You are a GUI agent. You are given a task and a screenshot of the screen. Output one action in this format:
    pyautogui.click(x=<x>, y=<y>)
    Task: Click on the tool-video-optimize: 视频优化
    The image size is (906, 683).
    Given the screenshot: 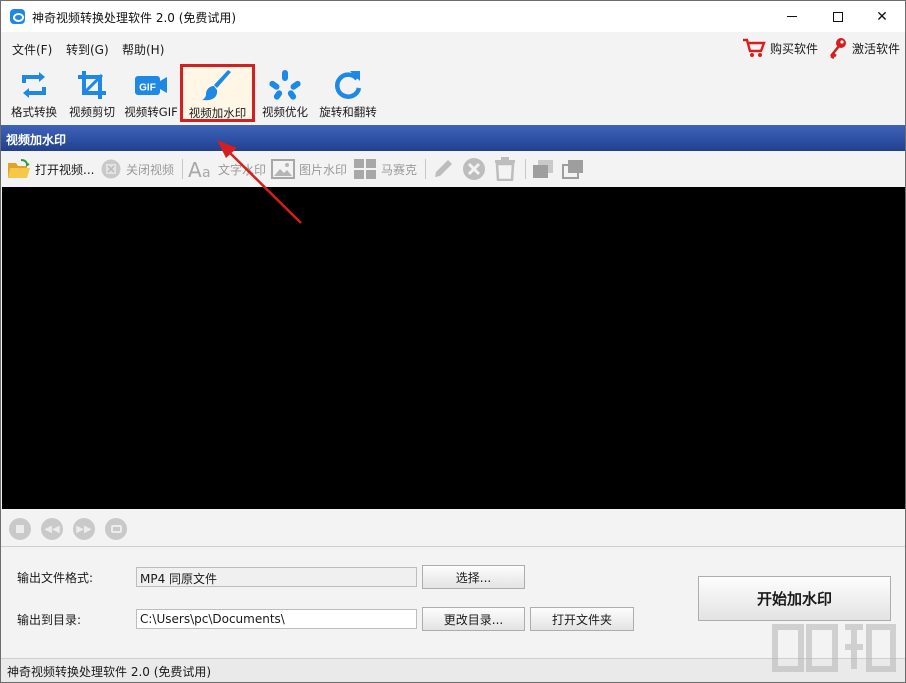 What is the action you would take?
    pyautogui.click(x=285, y=94)
    